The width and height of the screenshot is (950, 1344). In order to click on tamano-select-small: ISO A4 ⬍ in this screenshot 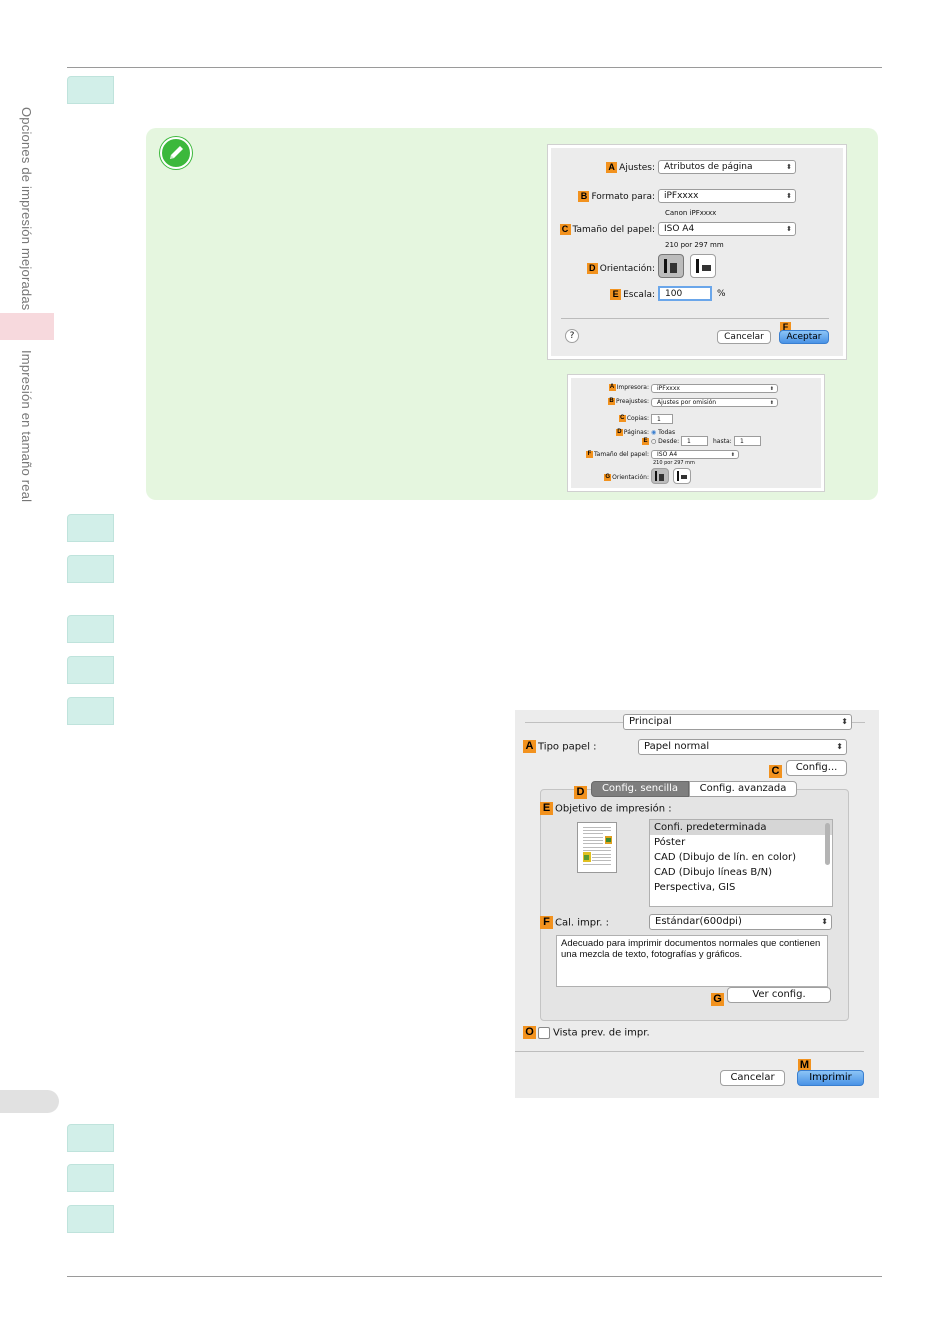, I will do `click(695, 454)`.